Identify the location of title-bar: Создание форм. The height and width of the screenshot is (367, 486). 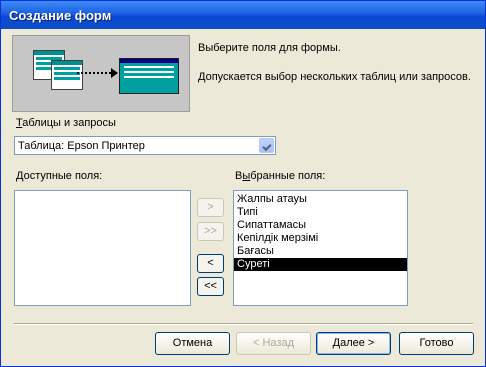
(243, 15).